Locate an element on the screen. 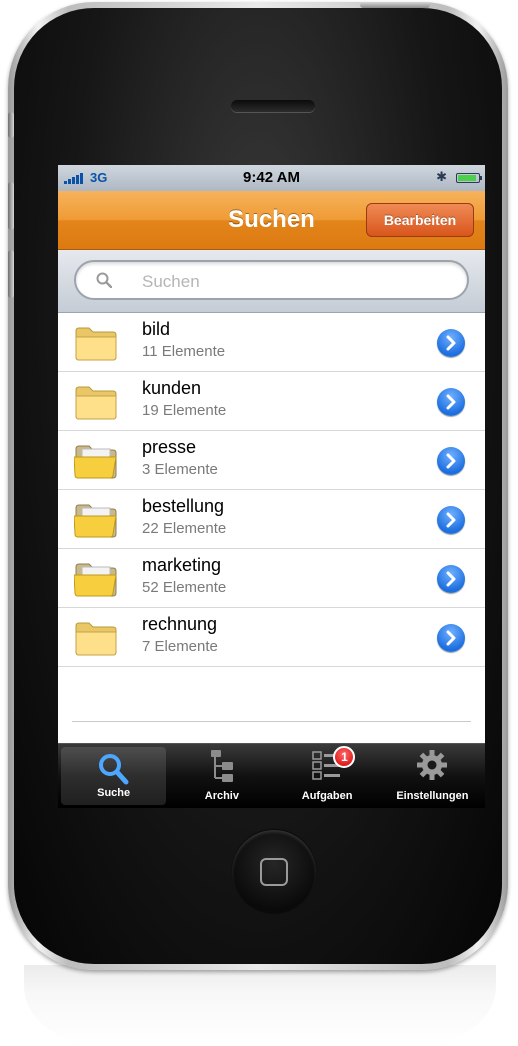 This screenshot has height=1046, width=518. folder-name: presse is located at coordinates (169, 447).